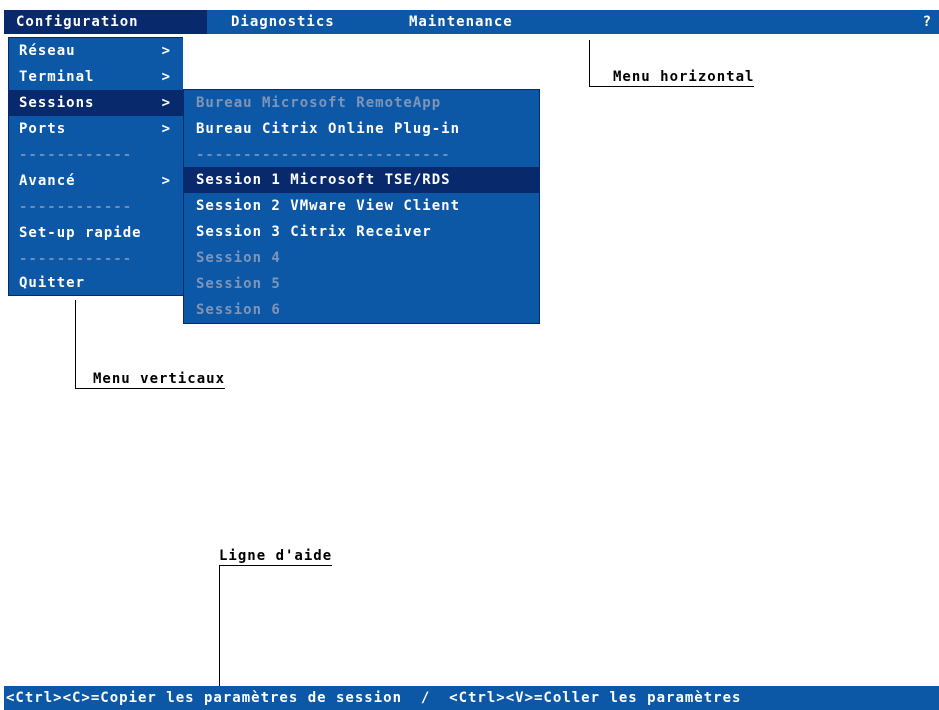  What do you see at coordinates (43, 129) in the screenshot?
I see `vmenu-item-label: Ports` at bounding box center [43, 129].